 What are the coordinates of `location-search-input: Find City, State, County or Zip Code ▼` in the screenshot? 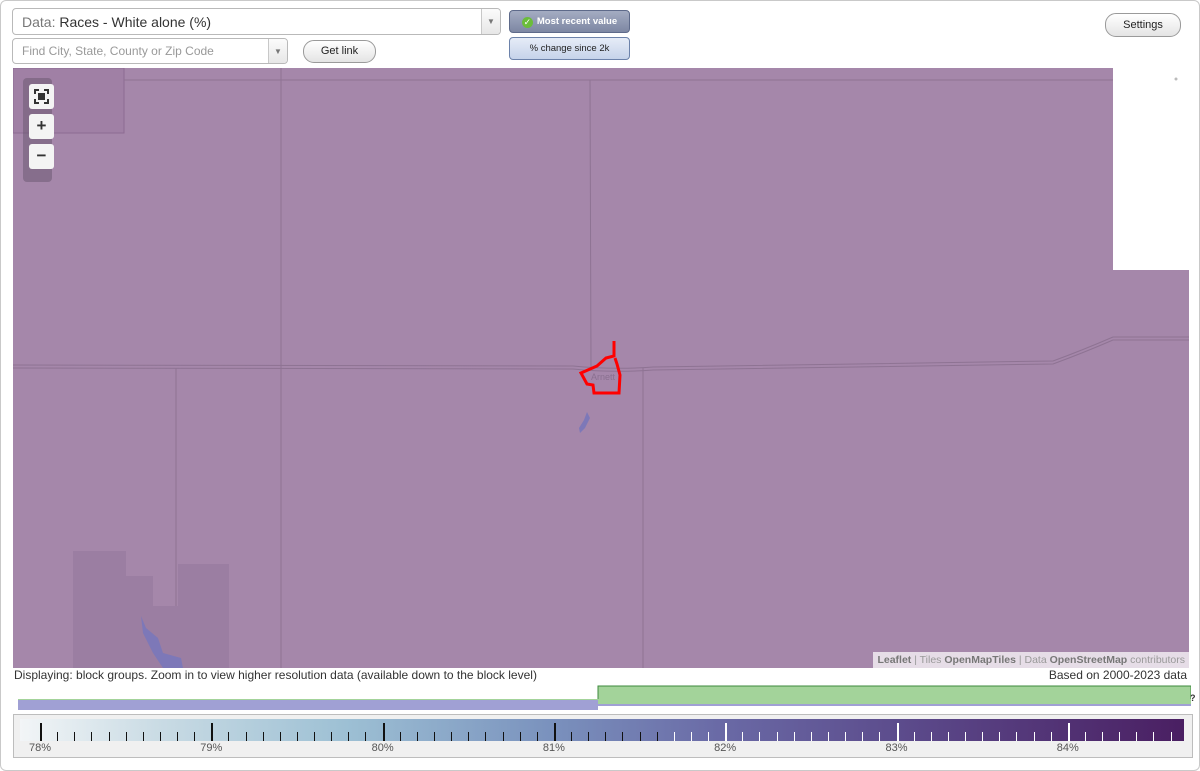 It's located at (150, 51).